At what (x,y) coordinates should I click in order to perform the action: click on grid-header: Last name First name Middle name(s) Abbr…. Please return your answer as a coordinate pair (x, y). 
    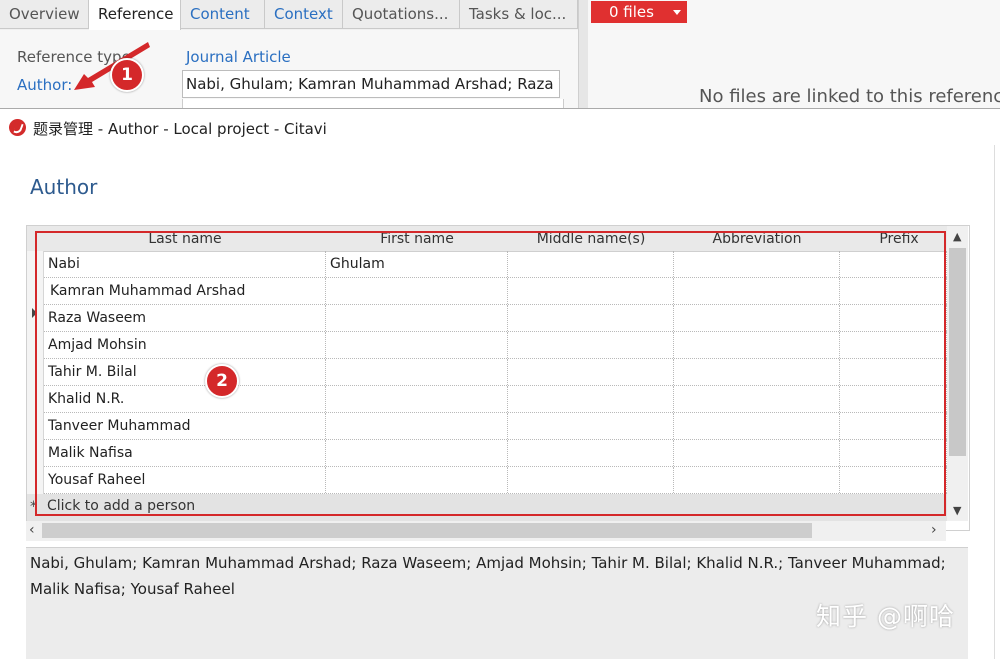
    Looking at the image, I should click on (487, 239).